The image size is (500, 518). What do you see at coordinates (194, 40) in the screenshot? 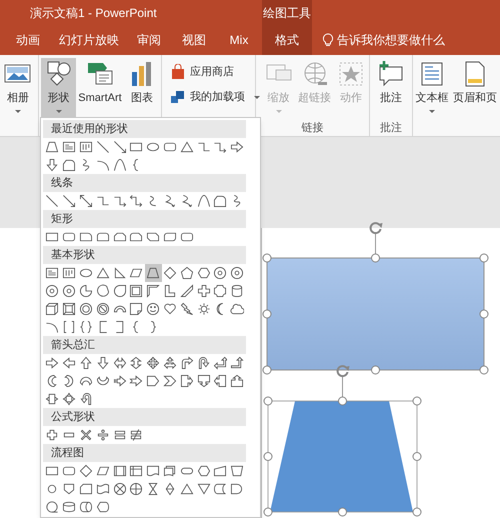
I see `ribbon-tab: 视图` at bounding box center [194, 40].